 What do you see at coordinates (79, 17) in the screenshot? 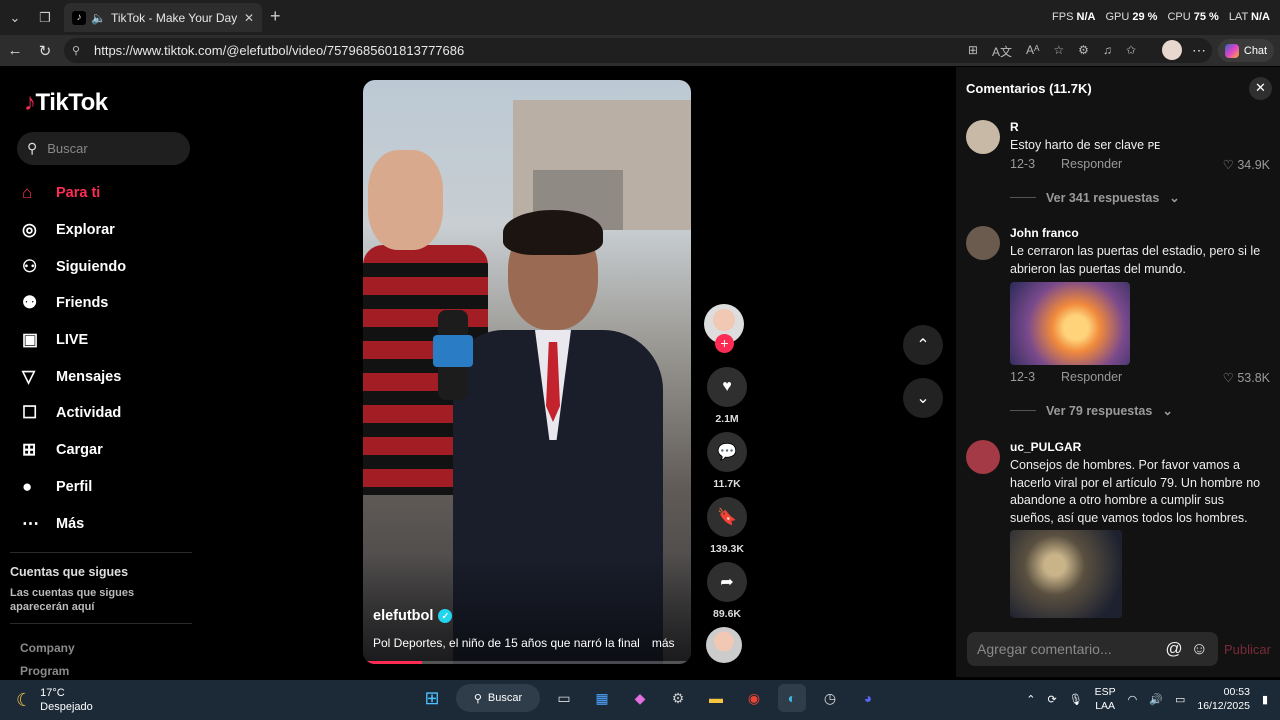
I see `tiktok-favicon-icon: ♪` at bounding box center [79, 17].